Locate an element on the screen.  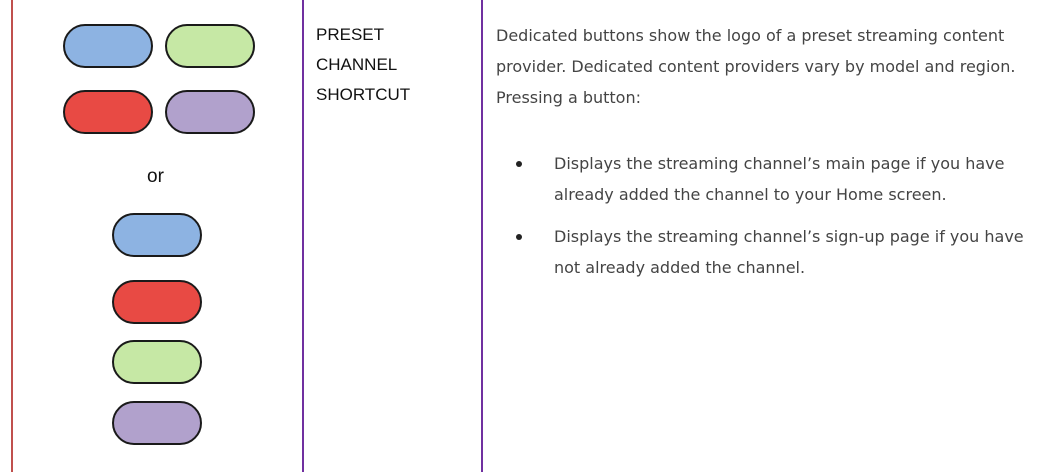
feature-name: PRESET CHANNEL SHORTCUT is located at coordinates (363, 65).